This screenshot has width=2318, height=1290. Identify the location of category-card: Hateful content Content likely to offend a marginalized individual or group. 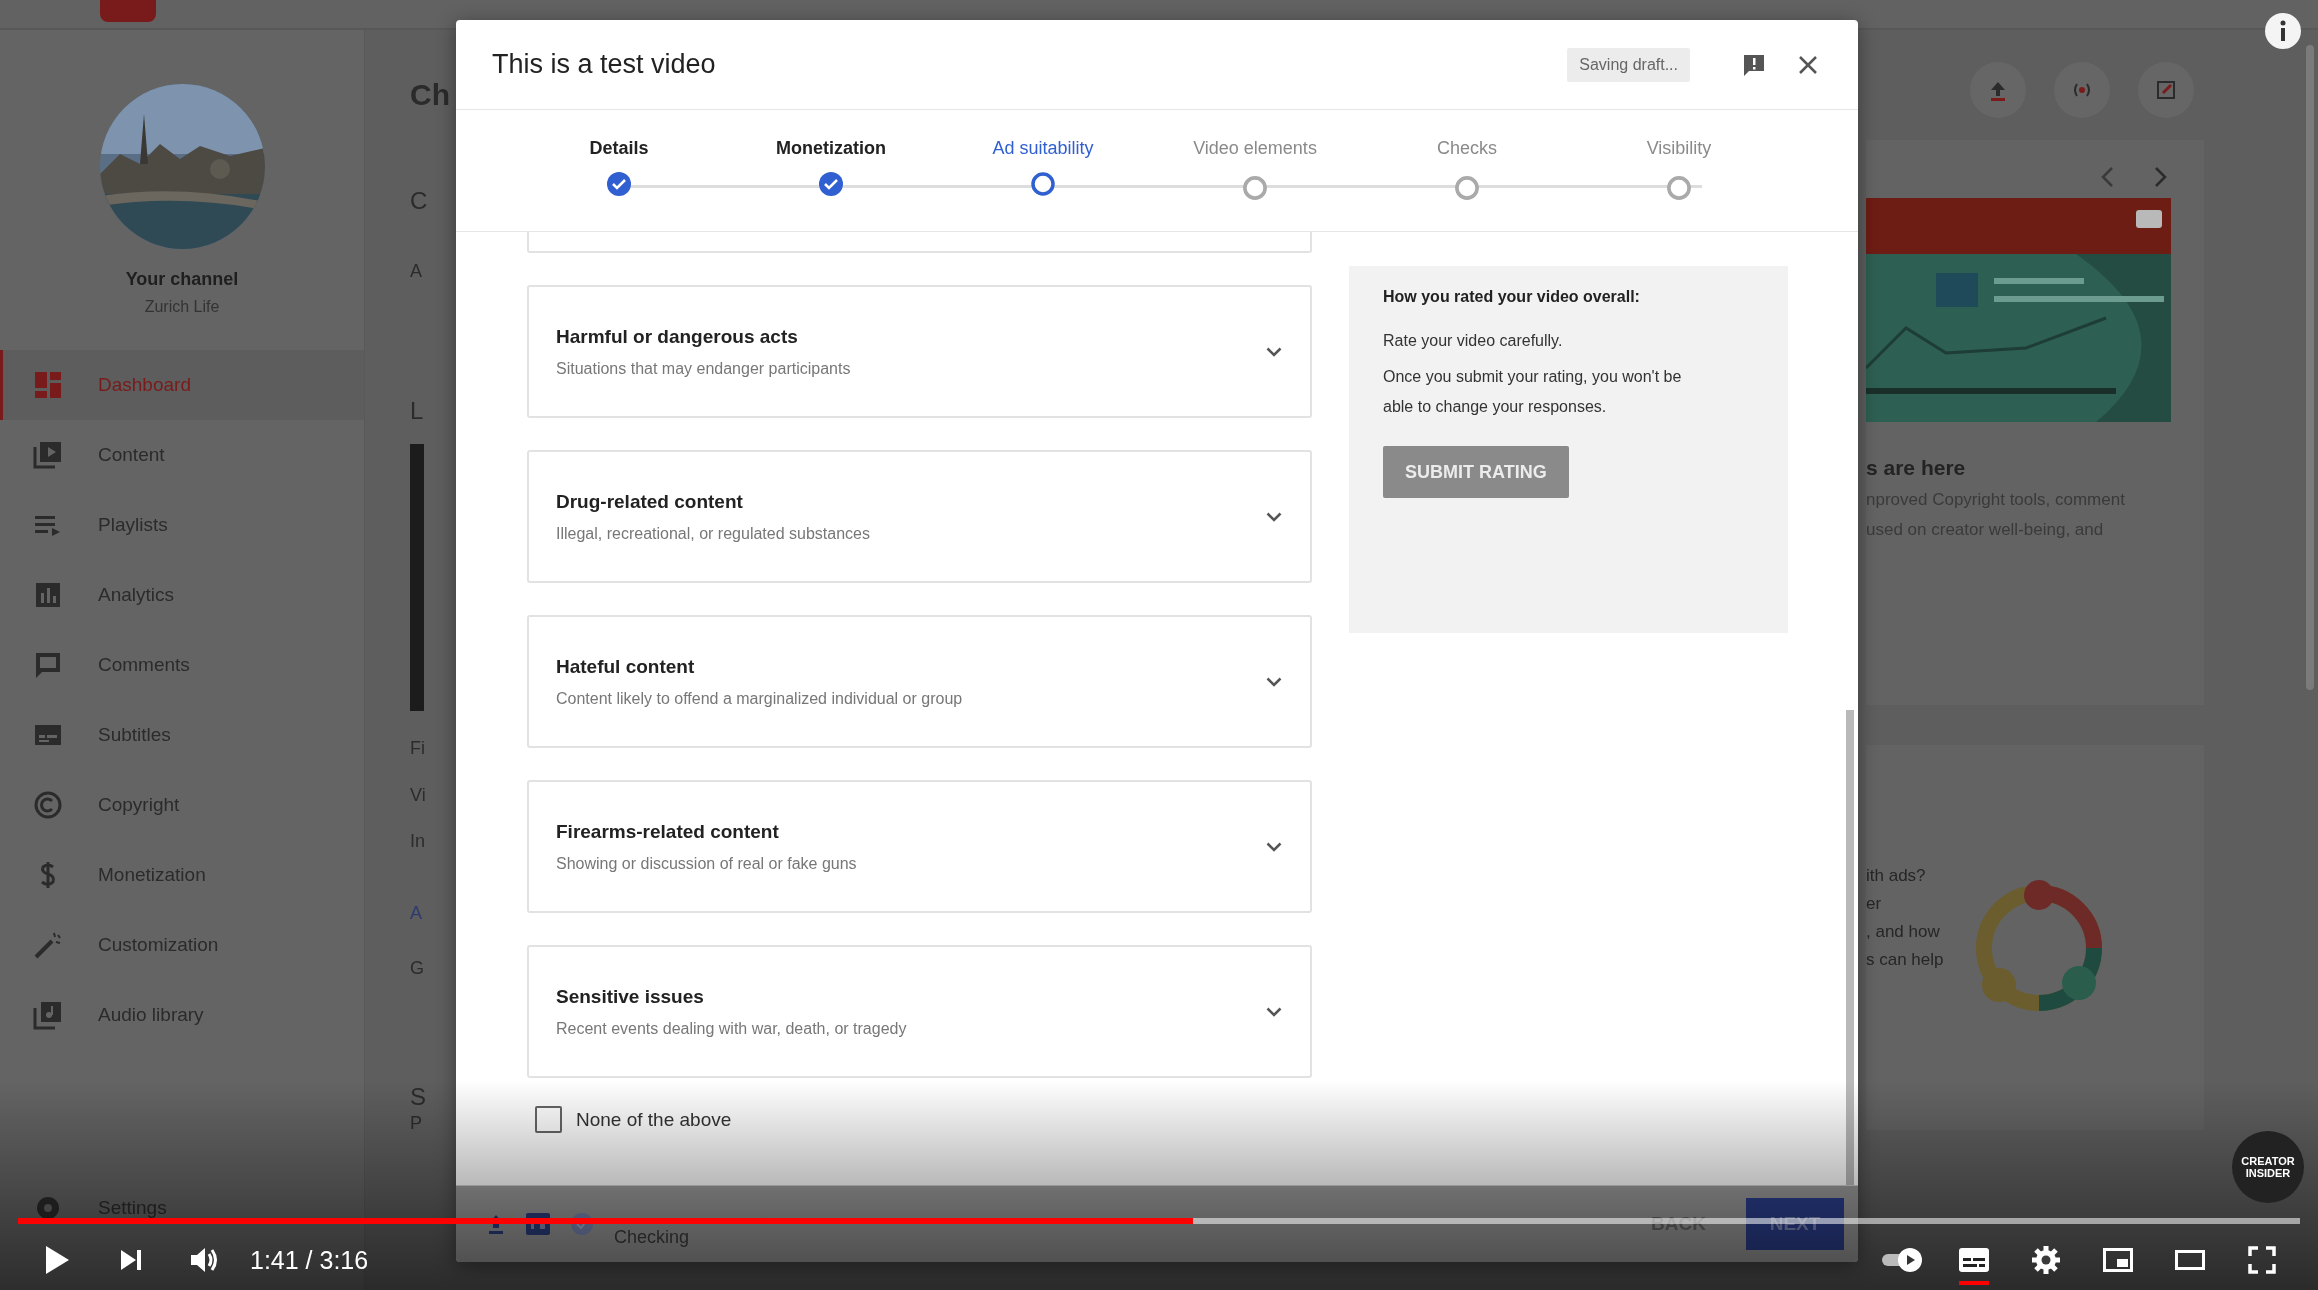
(919, 681).